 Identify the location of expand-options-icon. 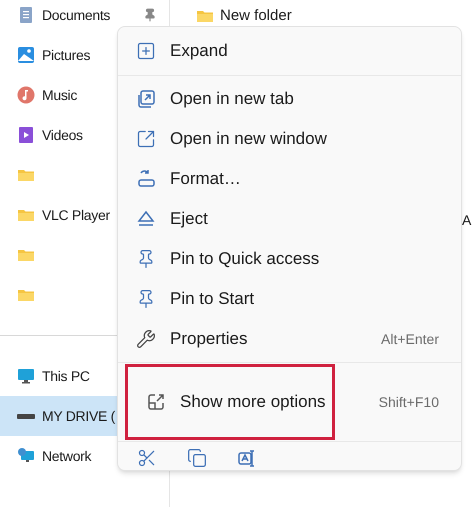
(156, 402).